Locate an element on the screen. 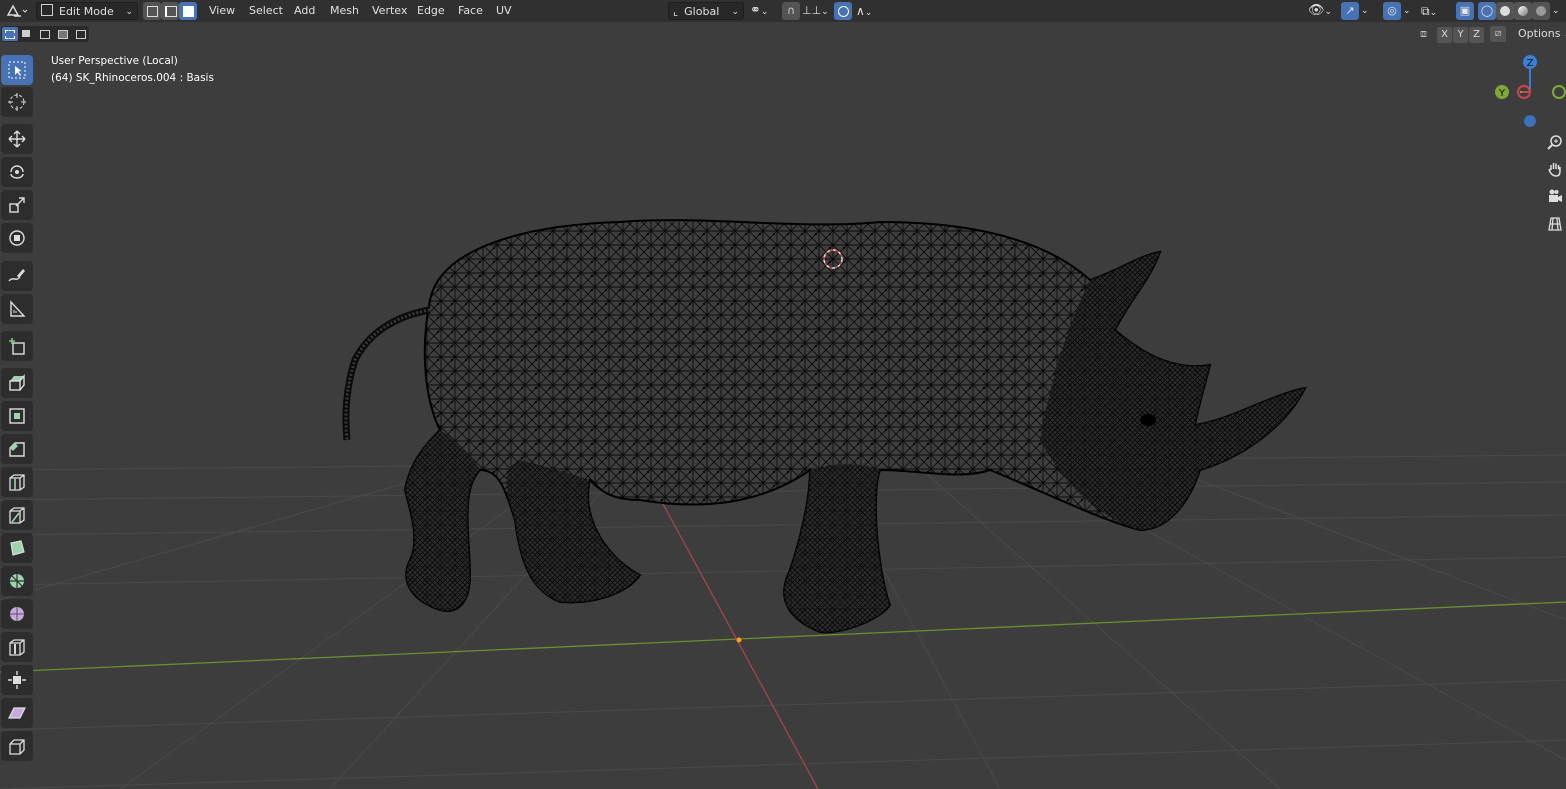  tool-measure is located at coordinates (17, 309).